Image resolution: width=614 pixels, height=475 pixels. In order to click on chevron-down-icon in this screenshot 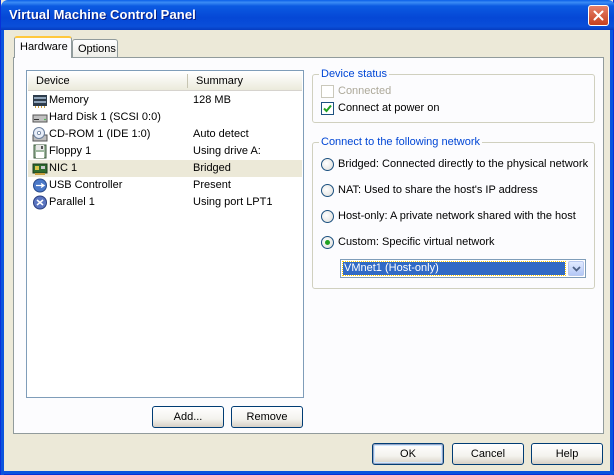, I will do `click(576, 268)`.